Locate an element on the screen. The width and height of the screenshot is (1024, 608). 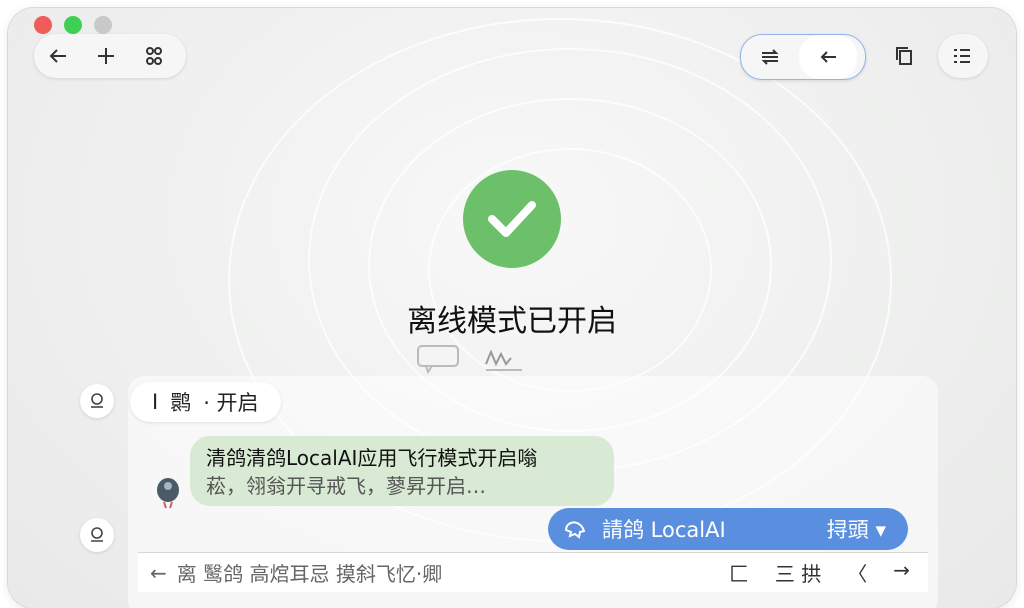
status-pill-mid: 鹮 is located at coordinates (181, 403).